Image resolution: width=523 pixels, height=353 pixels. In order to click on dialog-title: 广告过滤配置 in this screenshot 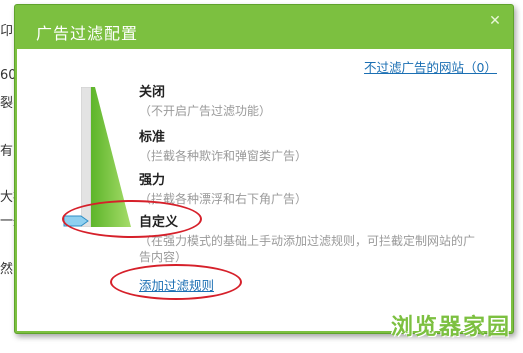, I will do `click(87, 33)`.